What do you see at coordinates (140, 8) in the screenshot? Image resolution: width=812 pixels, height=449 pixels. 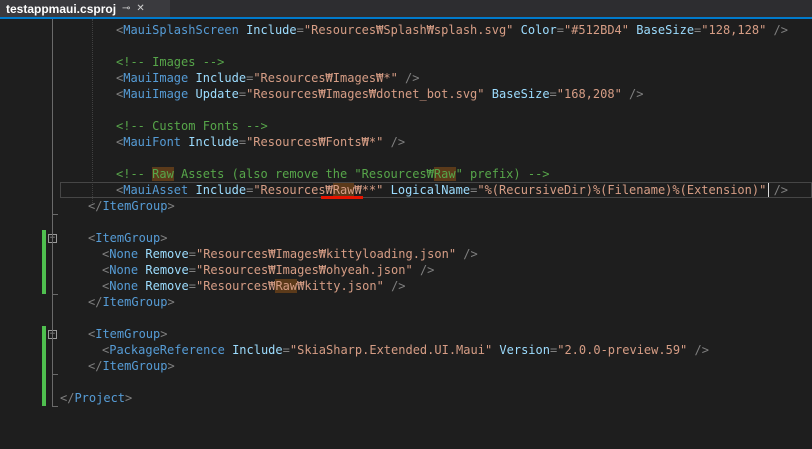 I see `close-icon: ✕` at bounding box center [140, 8].